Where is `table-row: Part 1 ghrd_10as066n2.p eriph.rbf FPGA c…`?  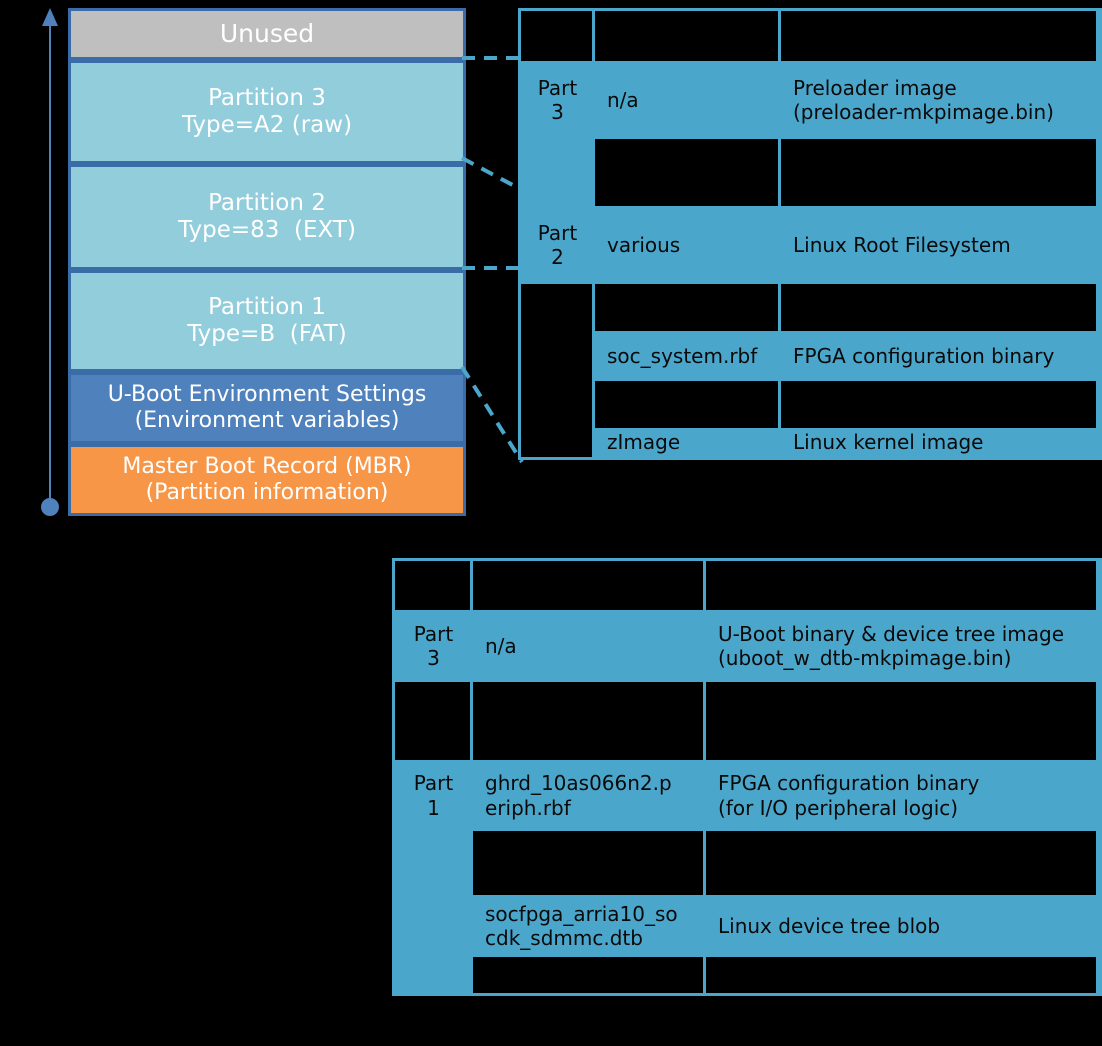
table-row: Part 1 ghrd_10as066n2.p eriph.rbf FPGA c… is located at coordinates (747, 795).